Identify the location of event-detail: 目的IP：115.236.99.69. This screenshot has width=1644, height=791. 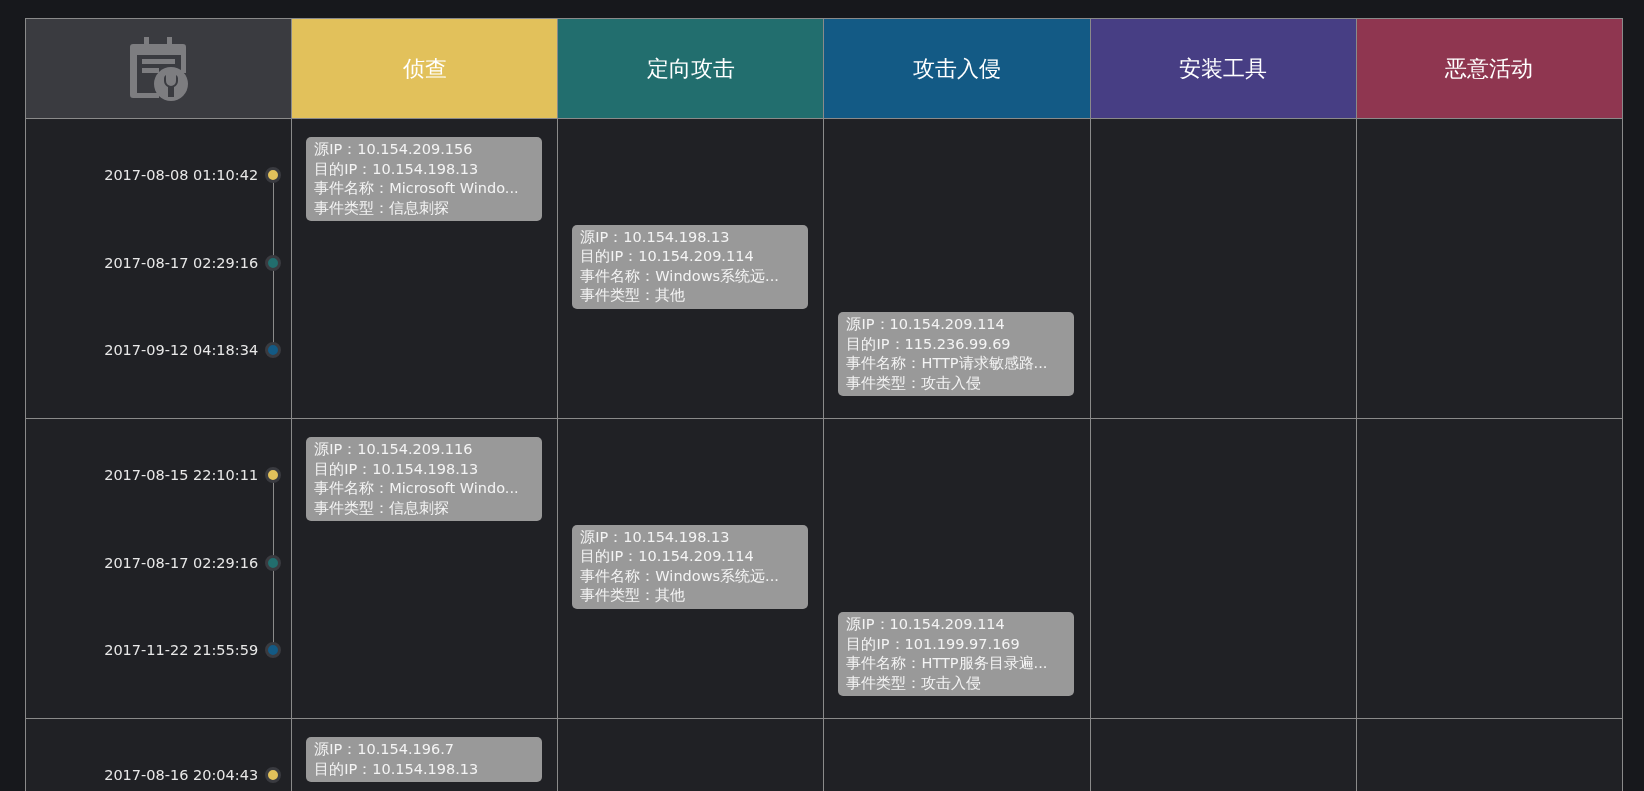
(929, 344).